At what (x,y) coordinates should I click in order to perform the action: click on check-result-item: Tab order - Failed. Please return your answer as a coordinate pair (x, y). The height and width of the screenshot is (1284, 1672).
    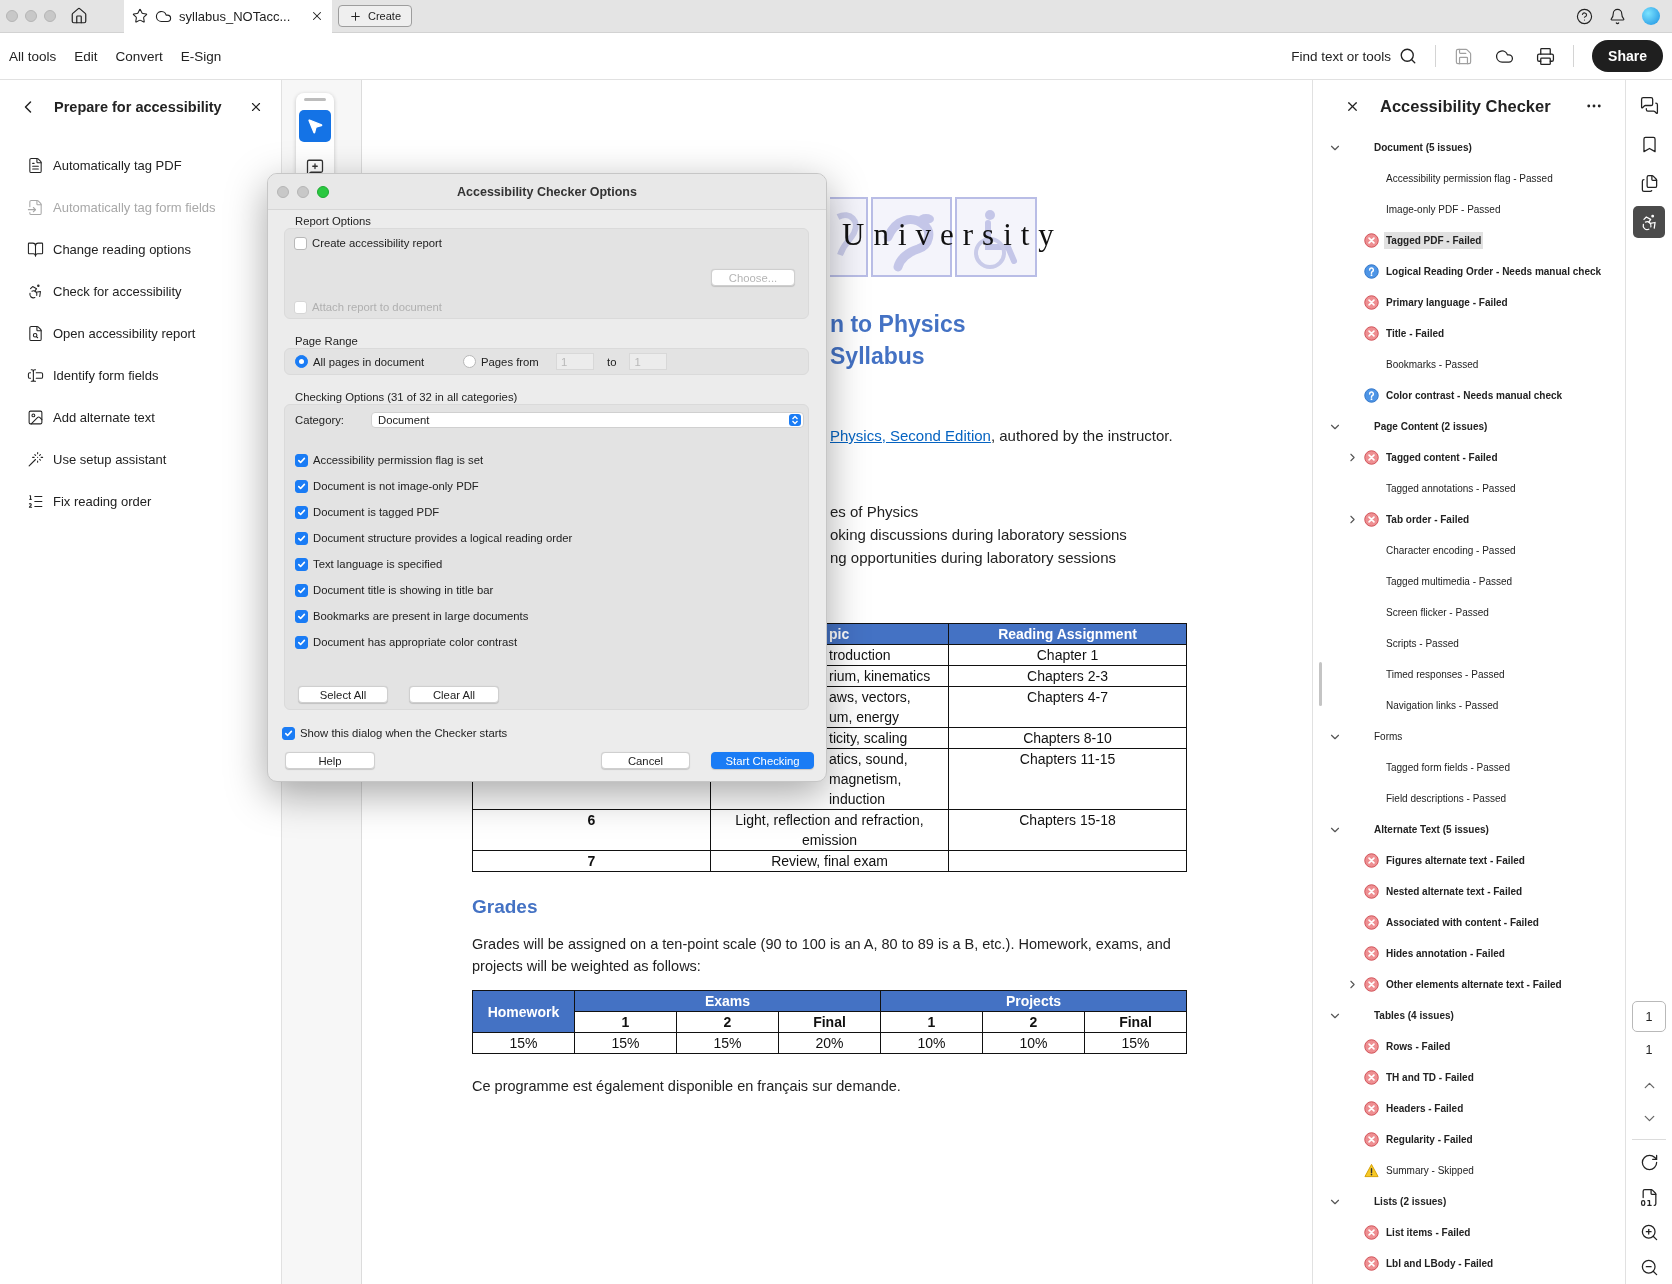
    Looking at the image, I should click on (1428, 519).